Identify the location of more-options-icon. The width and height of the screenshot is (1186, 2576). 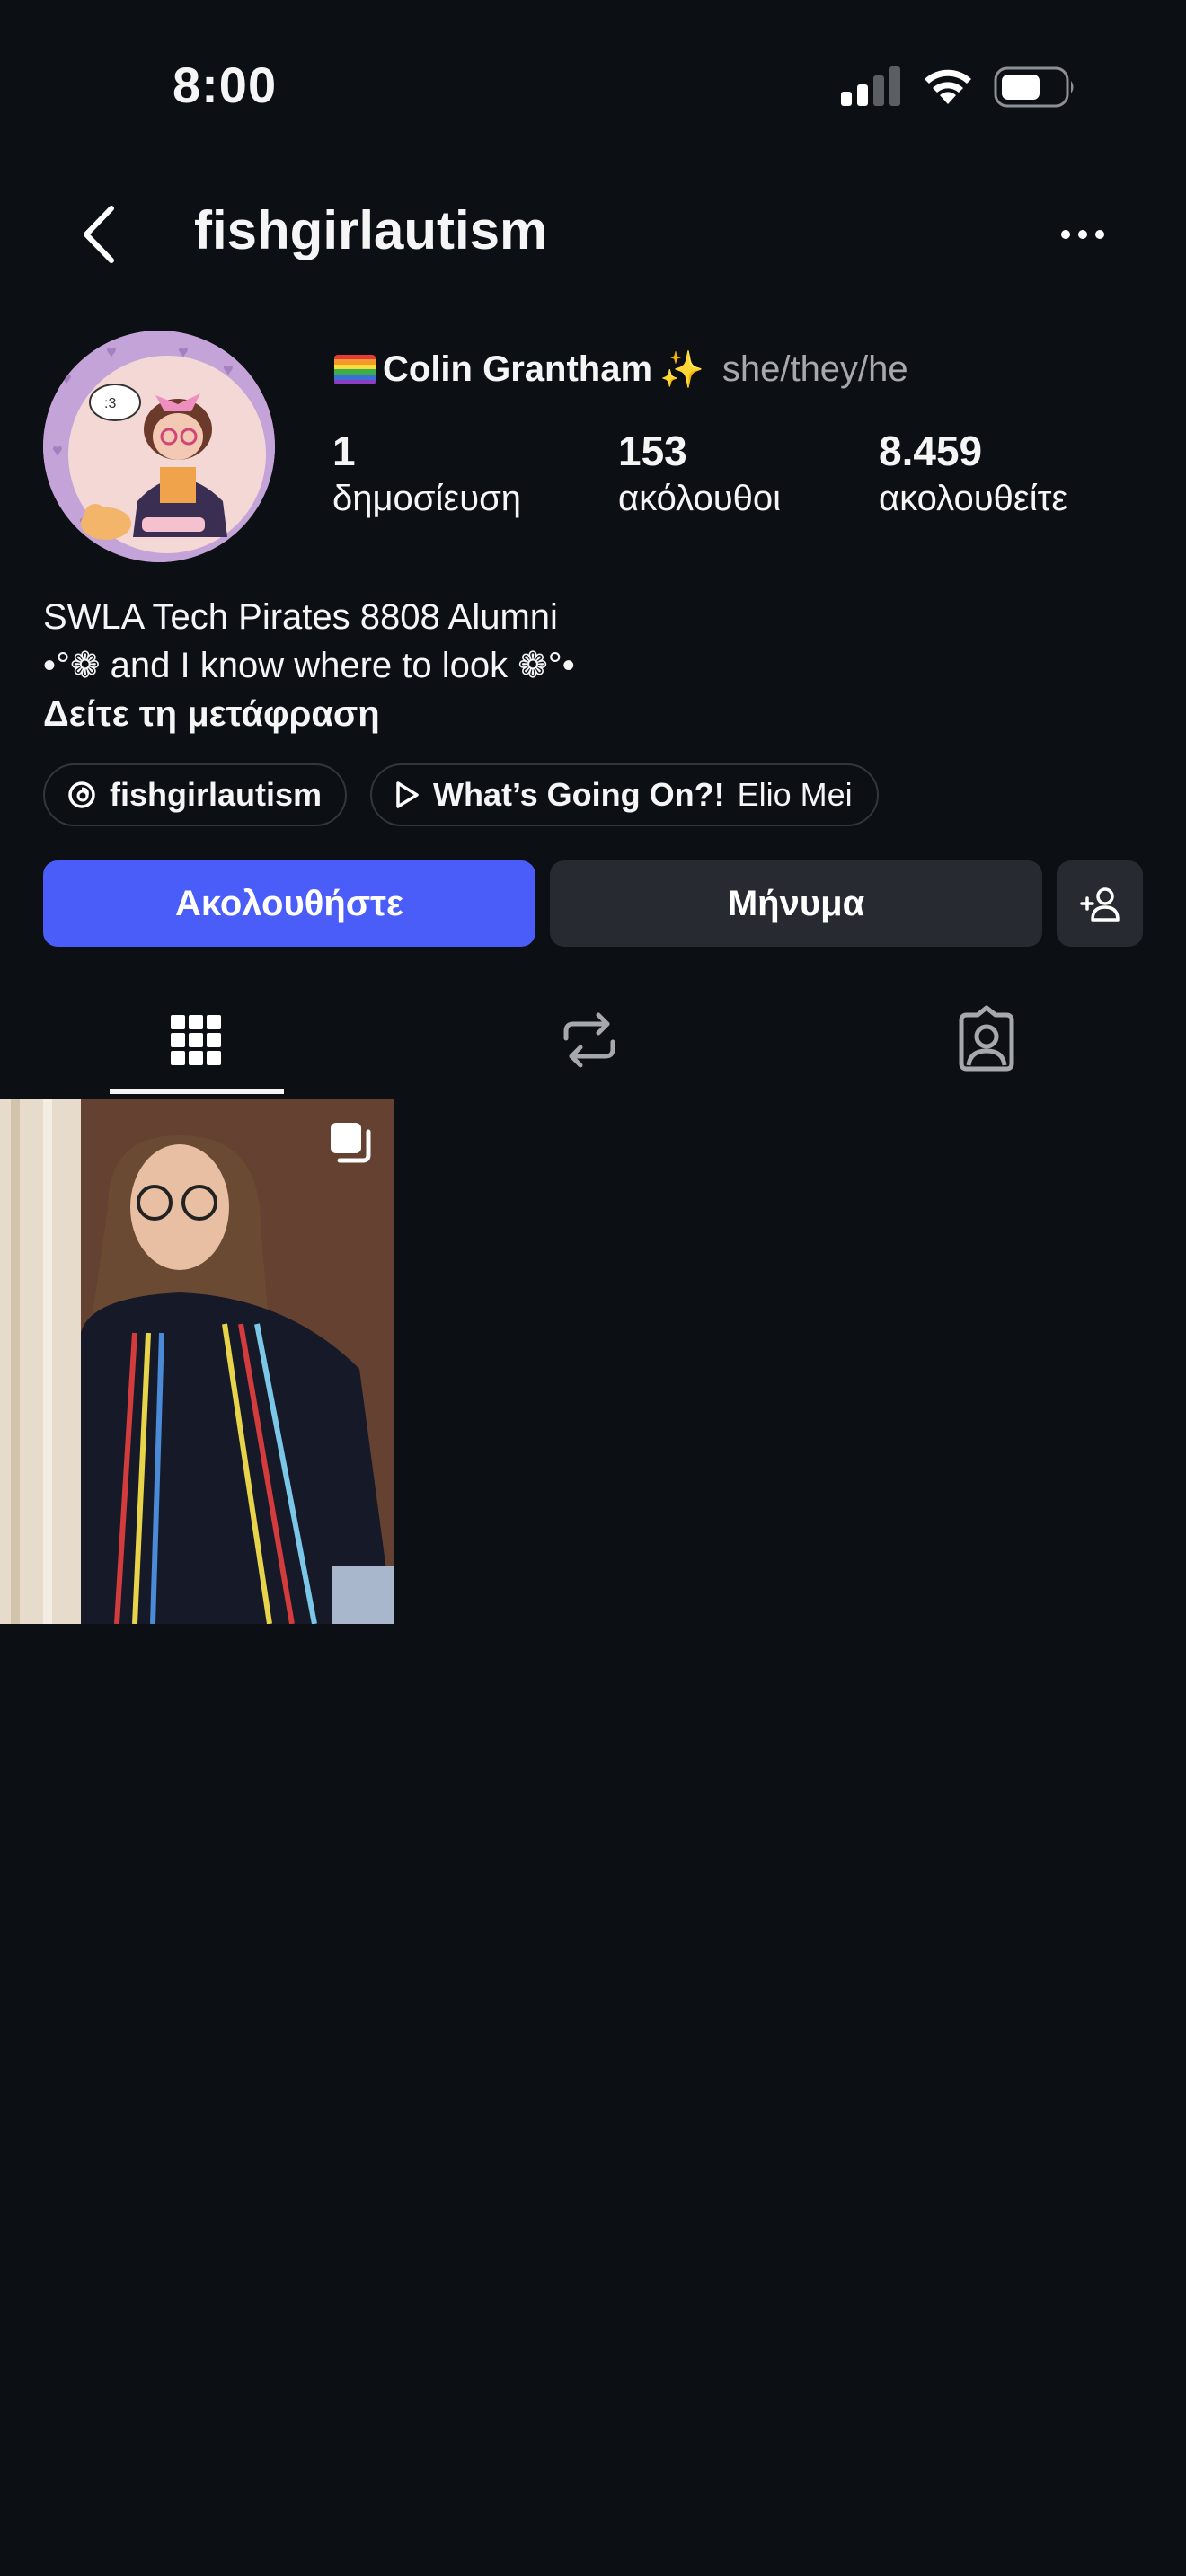
(1082, 234).